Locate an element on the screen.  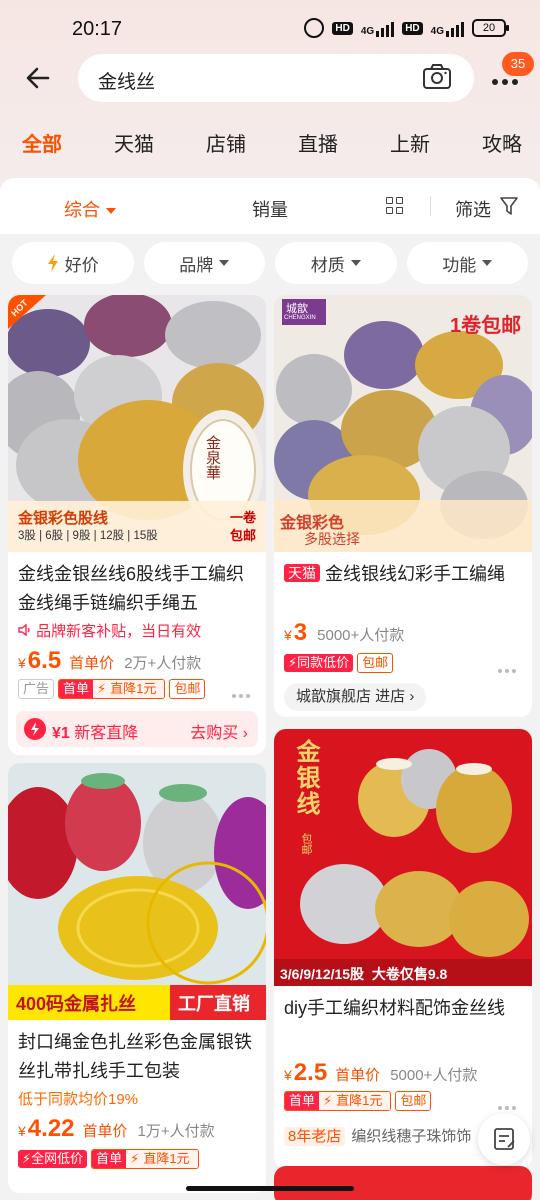
chip-good-price: 好价 is located at coordinates (73, 263).